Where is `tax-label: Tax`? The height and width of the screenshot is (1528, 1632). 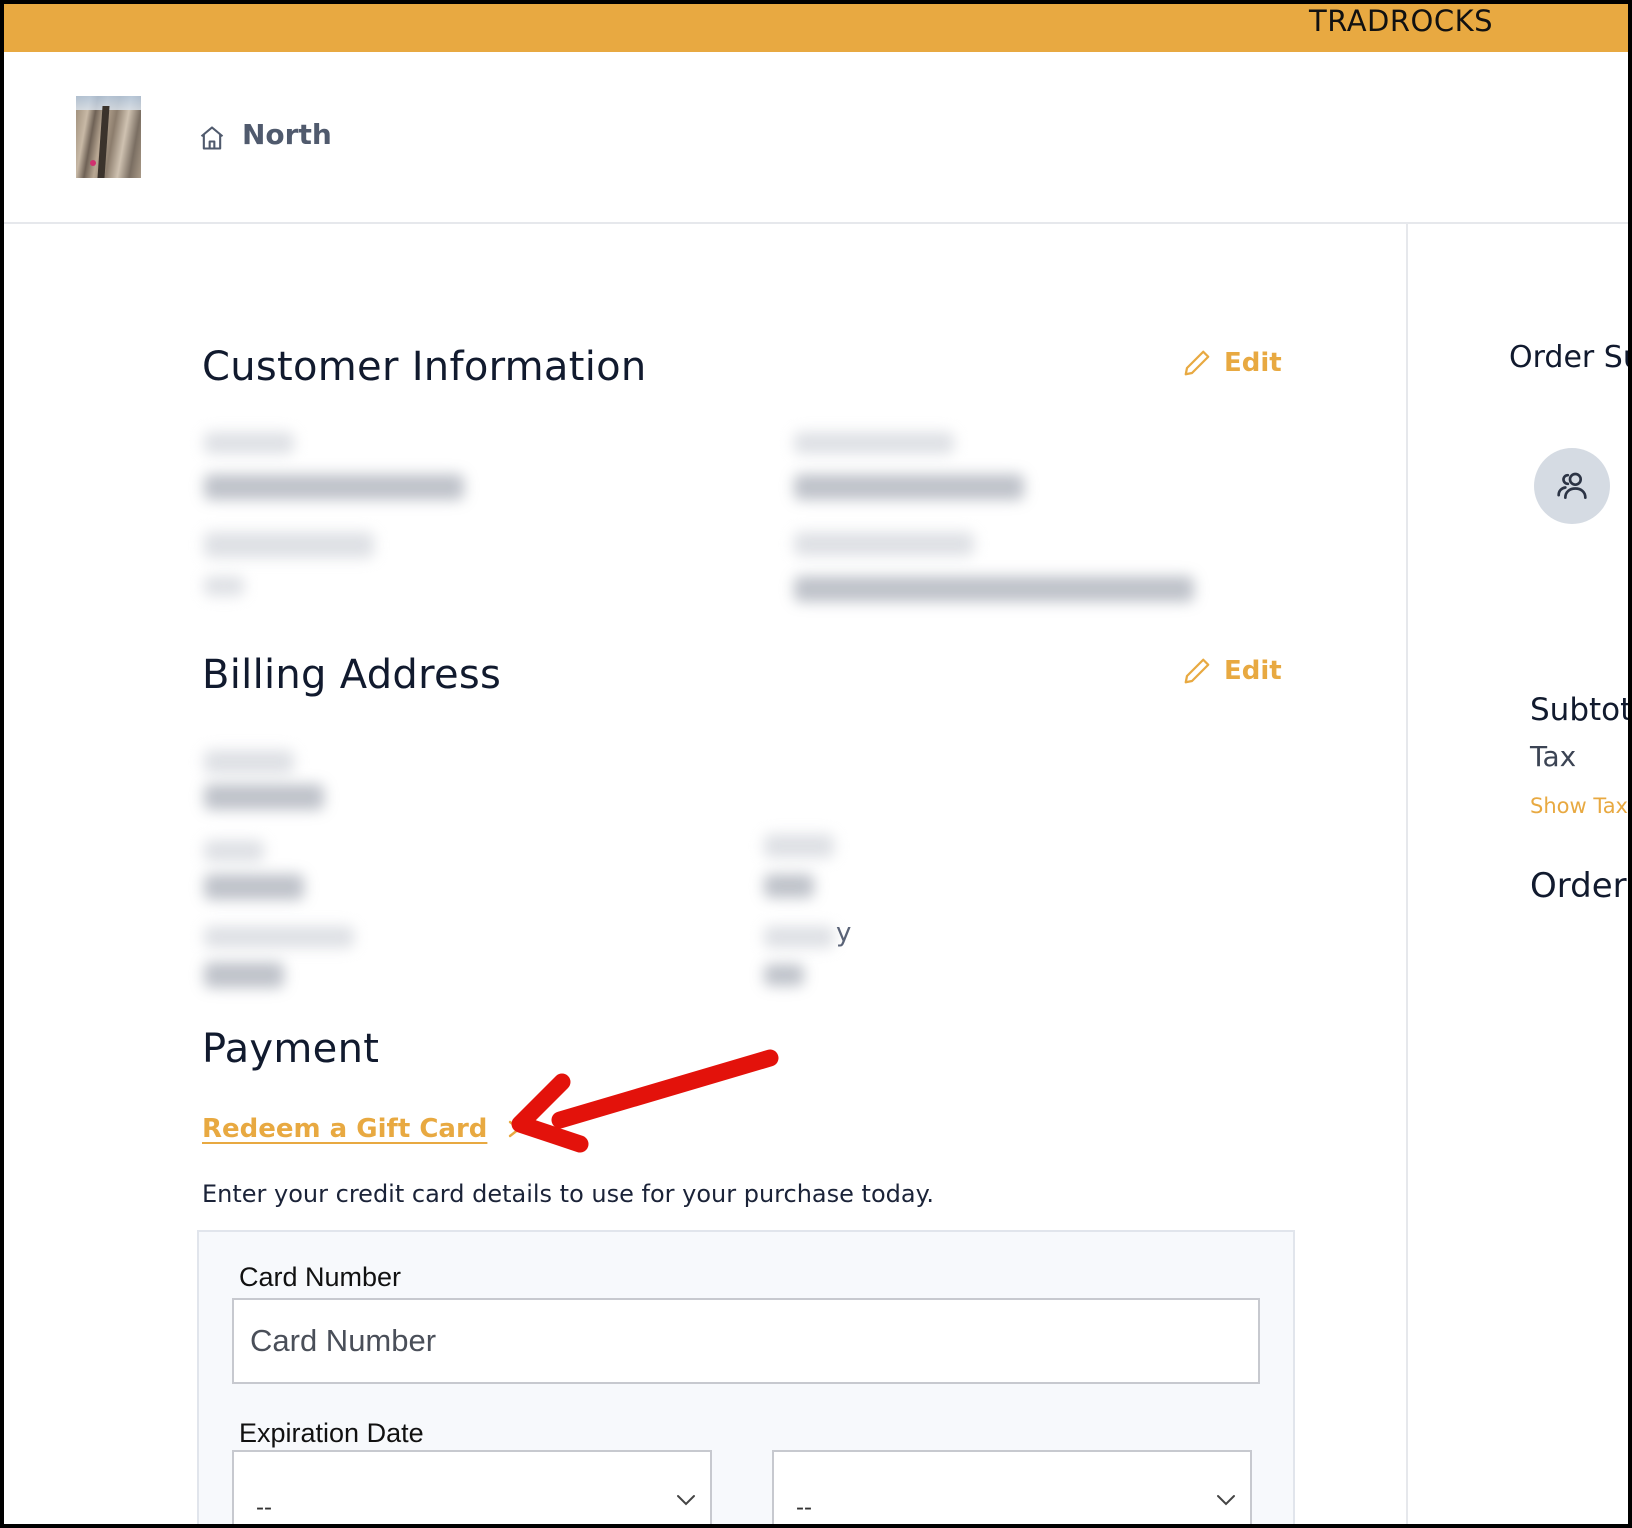
tax-label: Tax is located at coordinates (1553, 756).